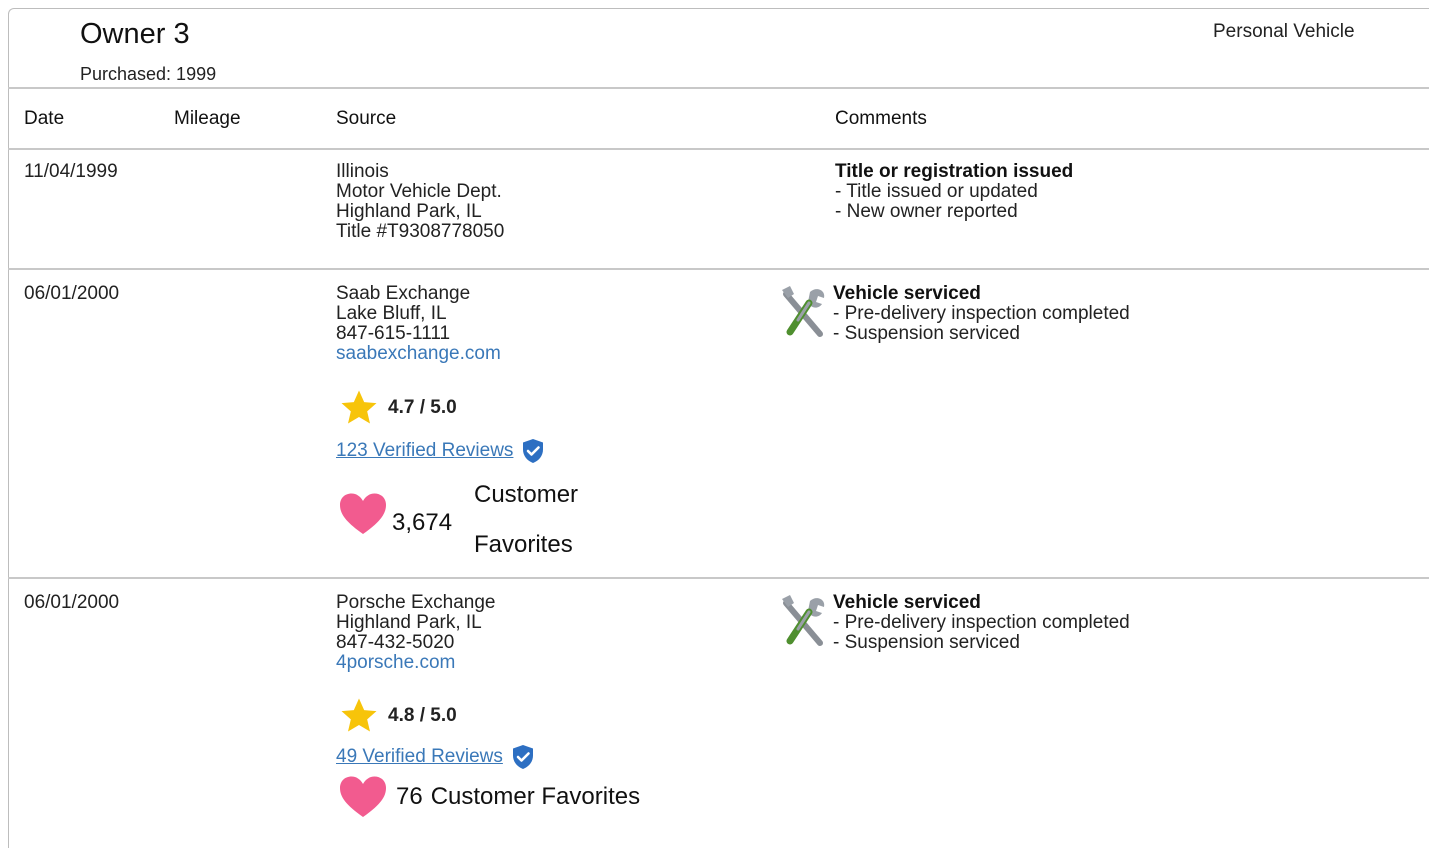  Describe the element at coordinates (419, 191) in the screenshot. I see `source-line: Motor Vehicle Dept.` at that location.